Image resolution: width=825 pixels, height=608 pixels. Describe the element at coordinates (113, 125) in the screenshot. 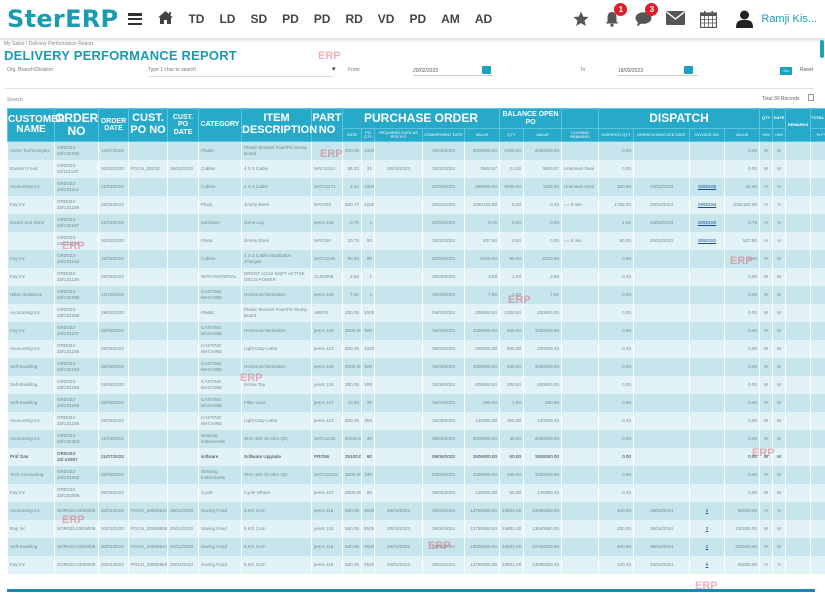

I see `col-order-date: ORDER DATE` at that location.